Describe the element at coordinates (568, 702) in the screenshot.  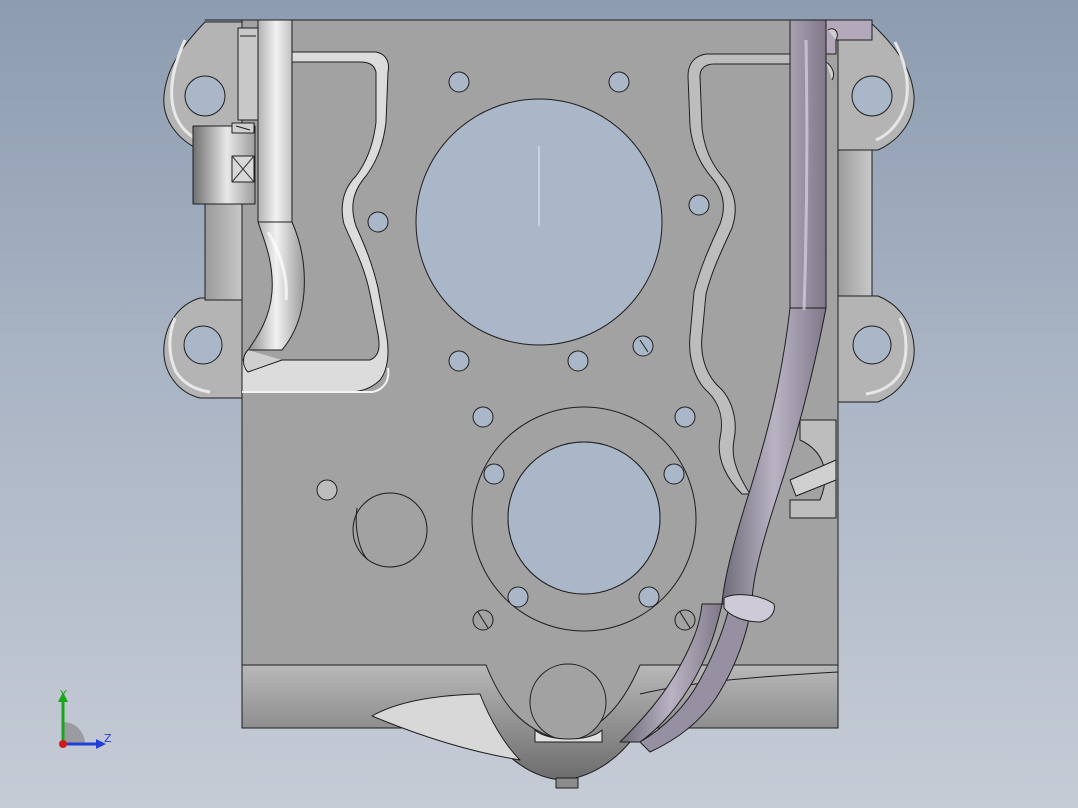
I see `bottom-port` at that location.